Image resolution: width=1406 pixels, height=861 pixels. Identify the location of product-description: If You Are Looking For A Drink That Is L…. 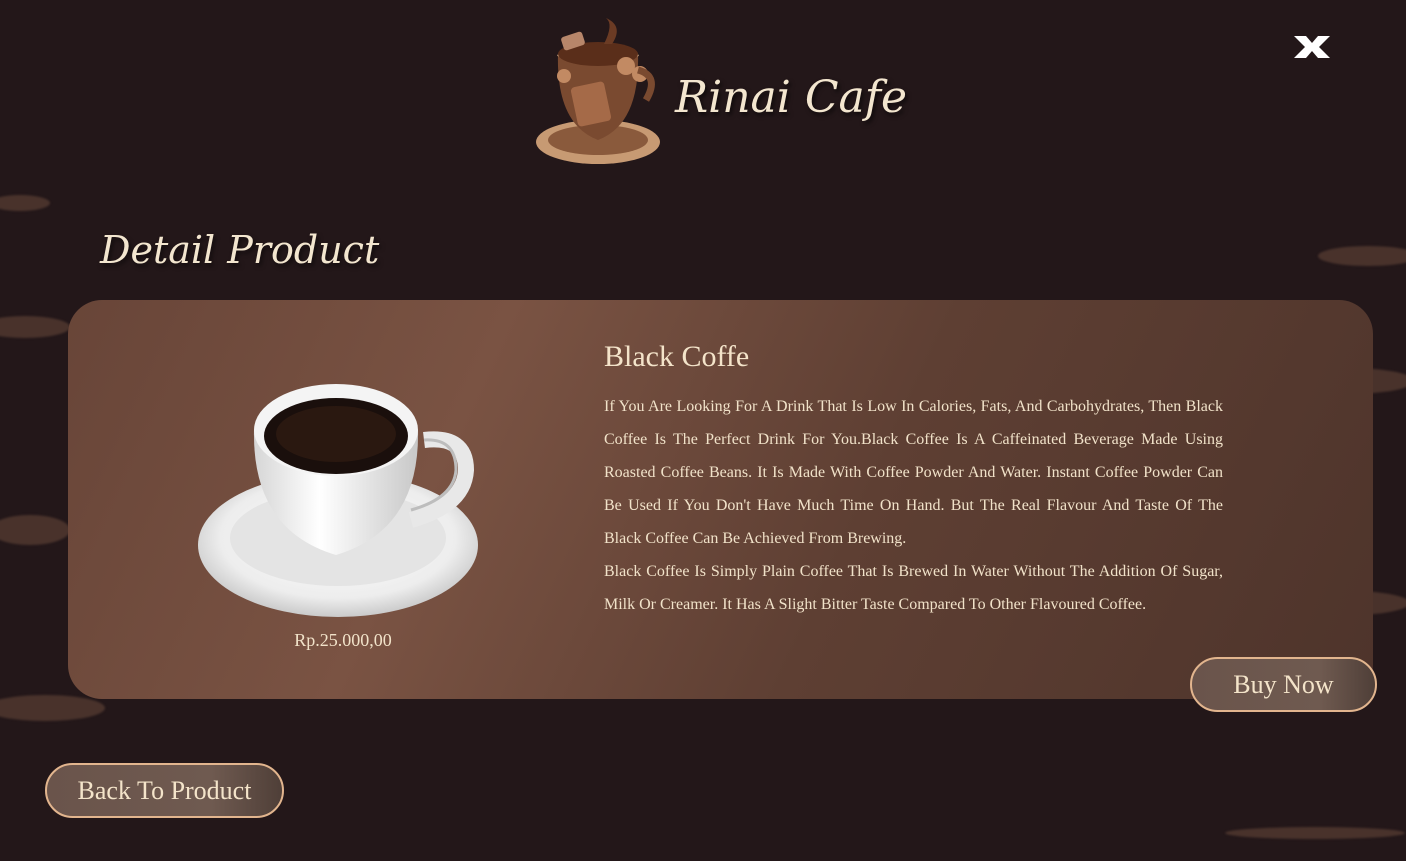
(913, 505).